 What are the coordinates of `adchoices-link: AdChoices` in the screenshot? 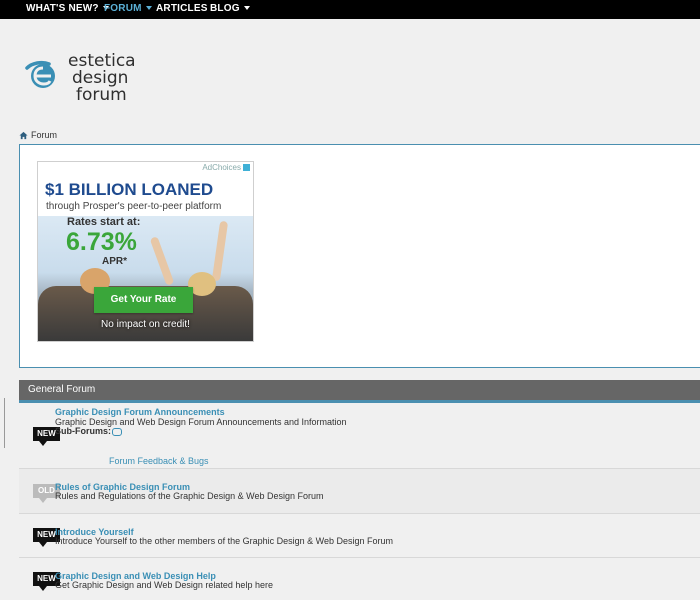 It's located at (226, 167).